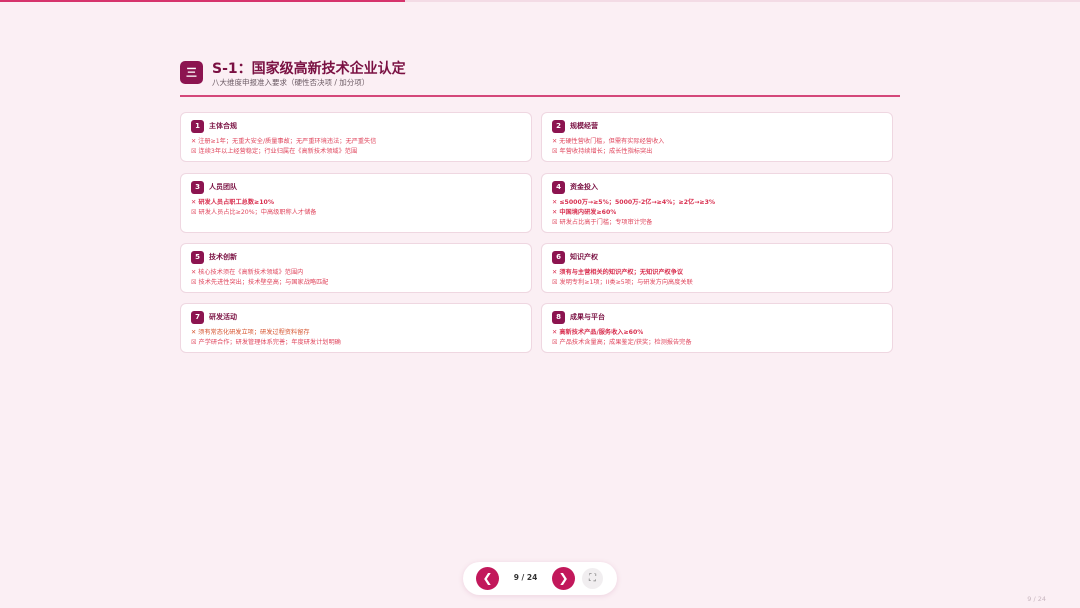 The height and width of the screenshot is (608, 1080). I want to click on card-title: 人员团队, so click(223, 187).